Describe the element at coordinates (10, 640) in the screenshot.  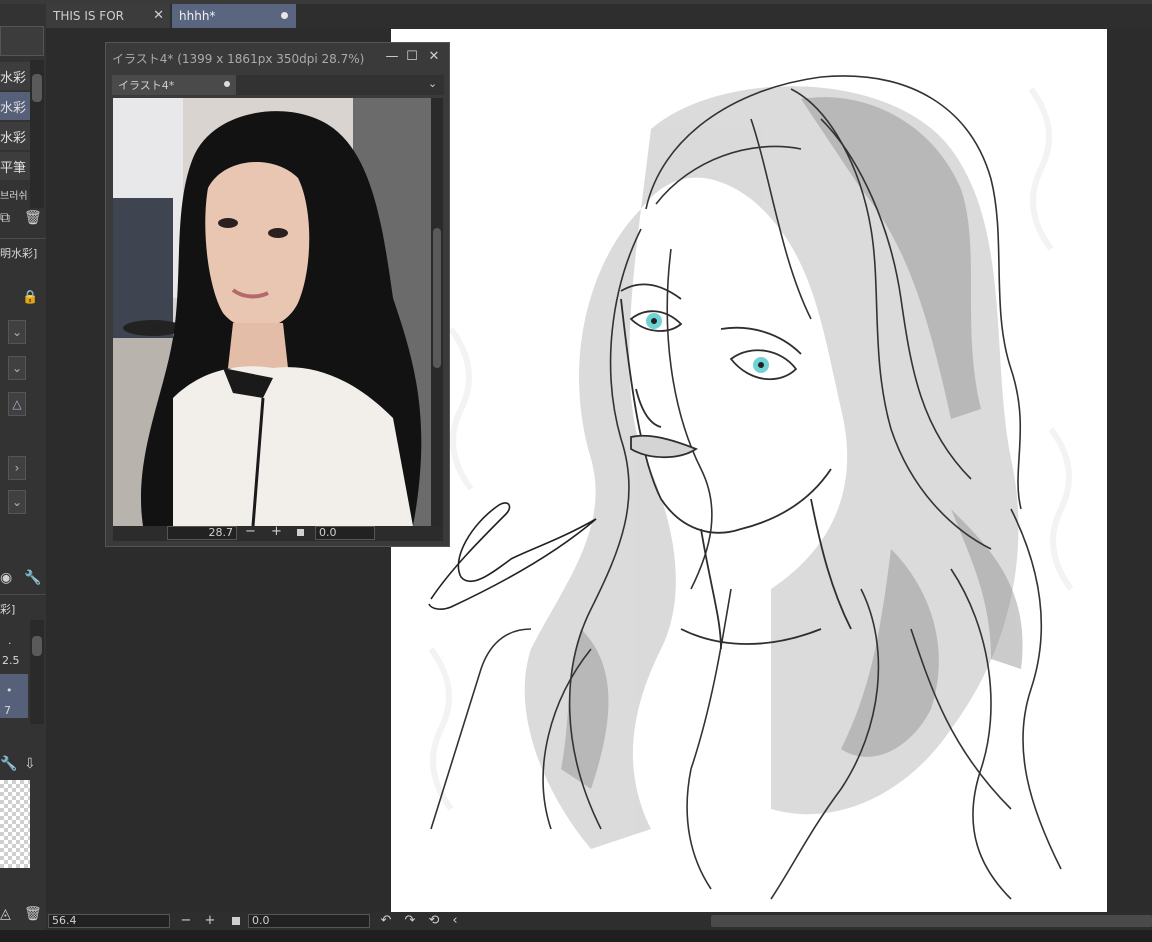
I see `size-value: .` at that location.